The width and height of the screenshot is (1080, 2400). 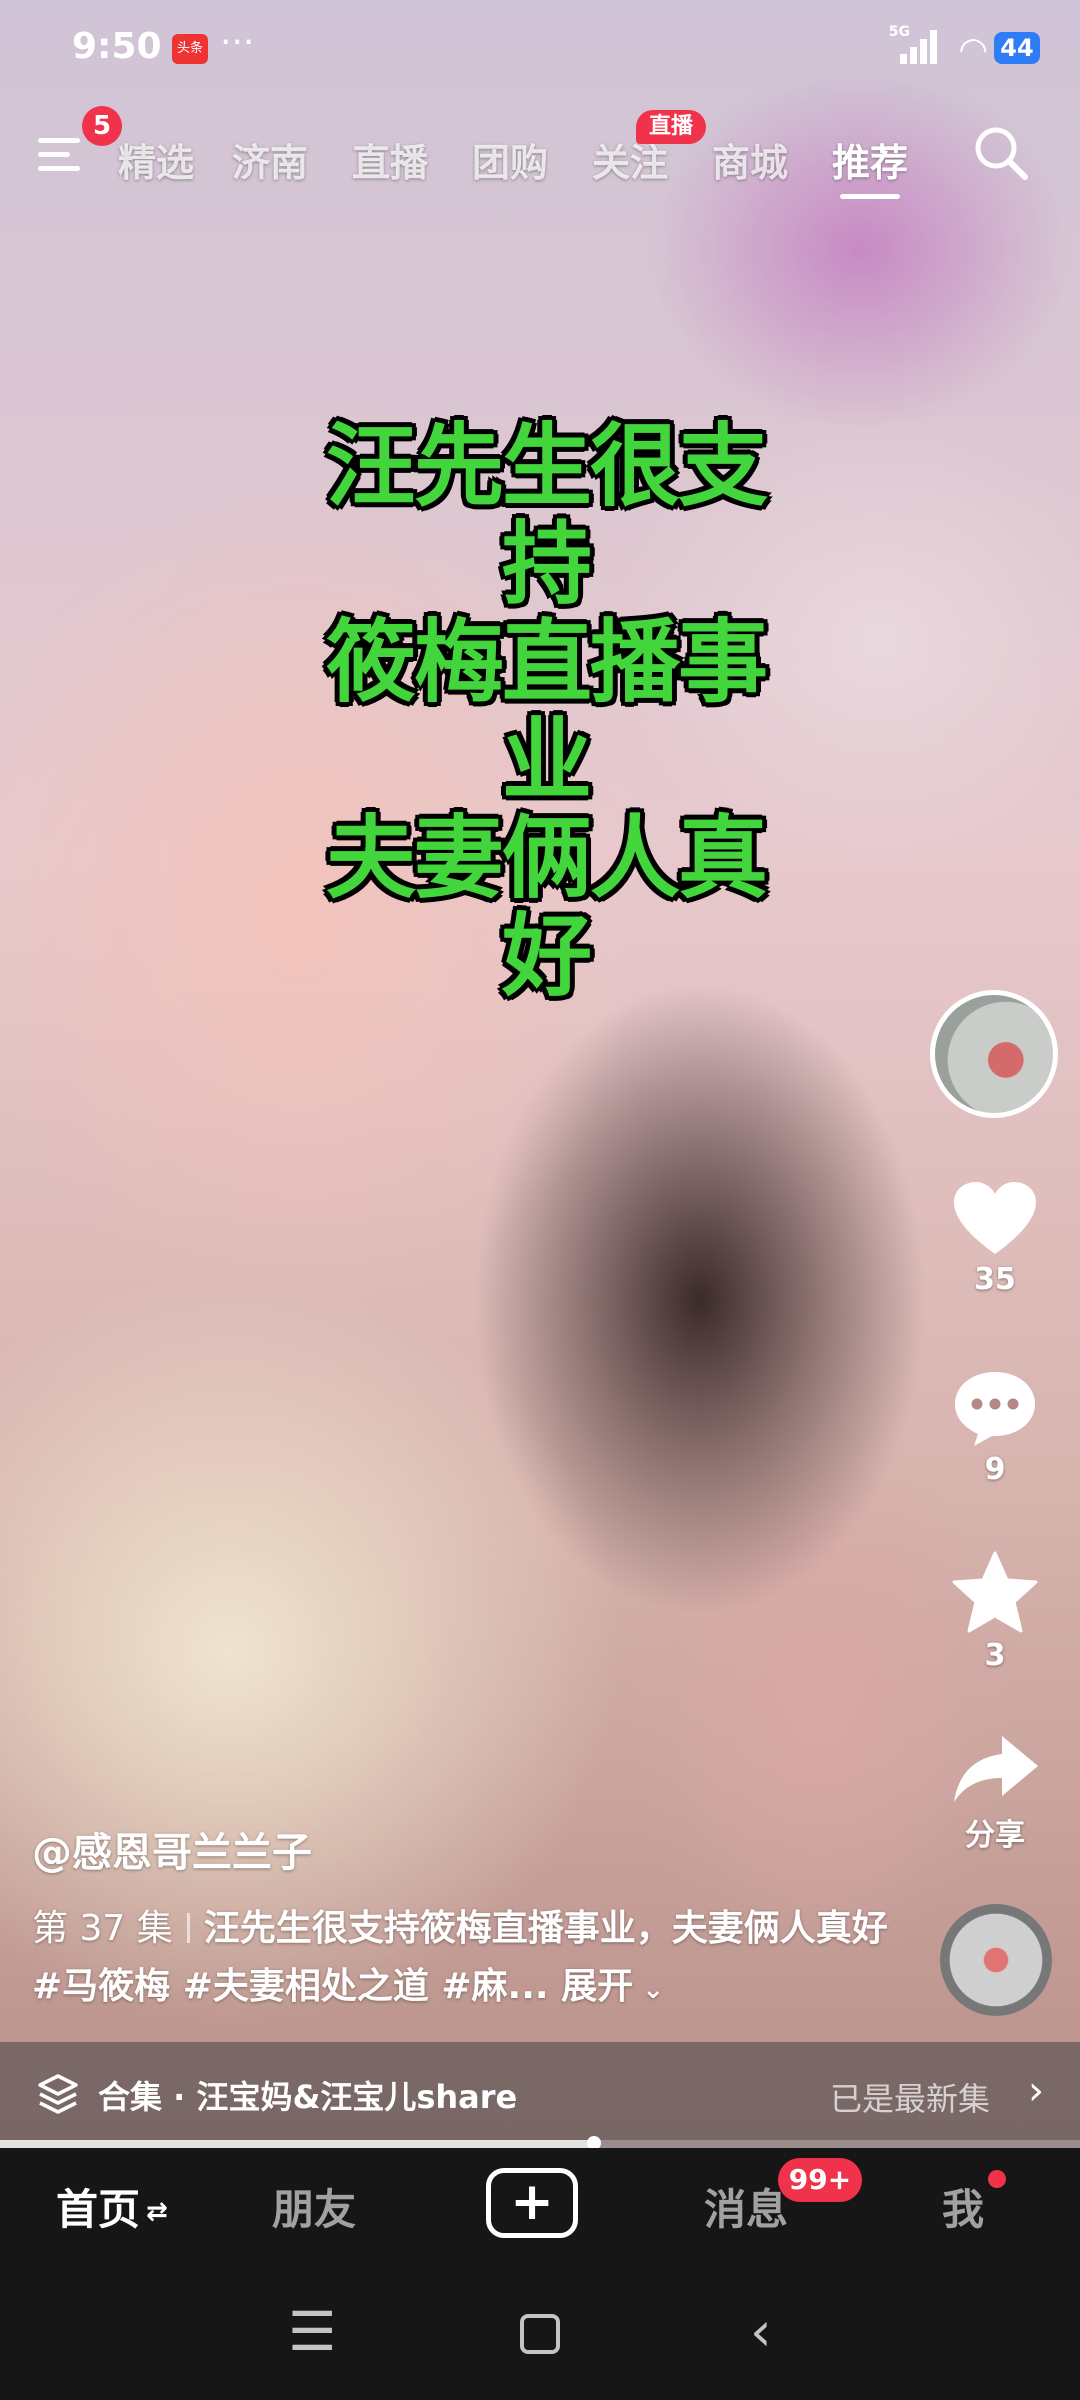 What do you see at coordinates (995, 1469) in the screenshot?
I see `comment-count: 9` at bounding box center [995, 1469].